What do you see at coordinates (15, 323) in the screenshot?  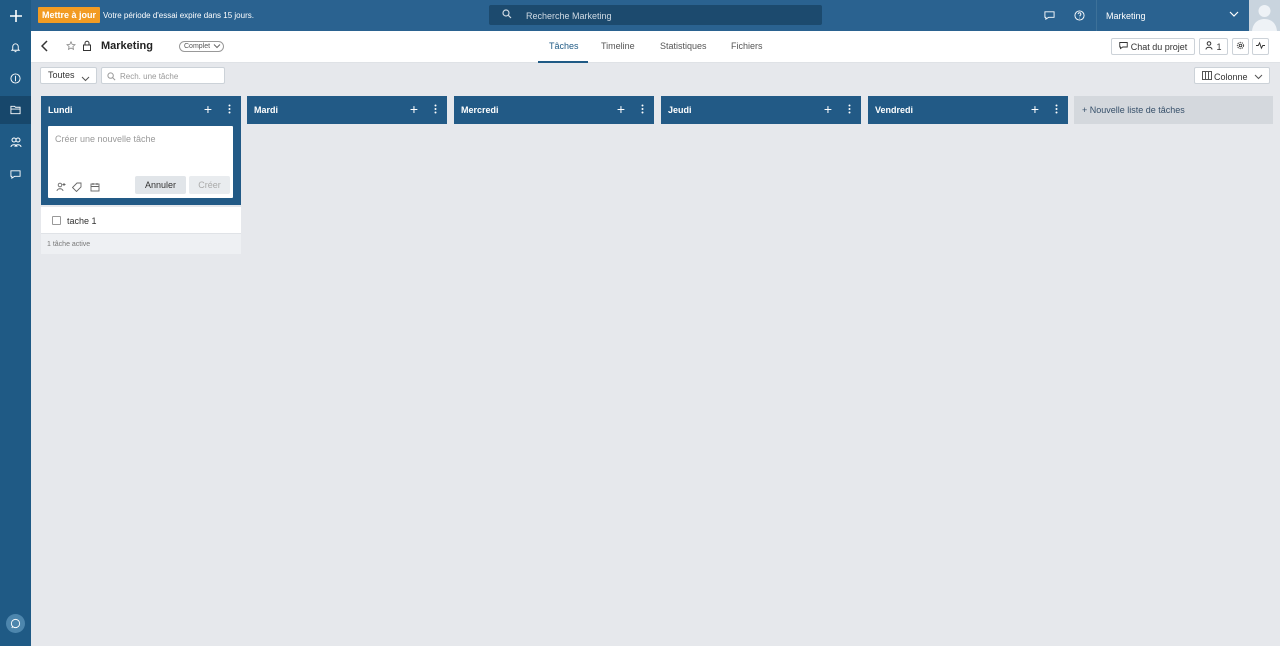 I see `left-rail` at bounding box center [15, 323].